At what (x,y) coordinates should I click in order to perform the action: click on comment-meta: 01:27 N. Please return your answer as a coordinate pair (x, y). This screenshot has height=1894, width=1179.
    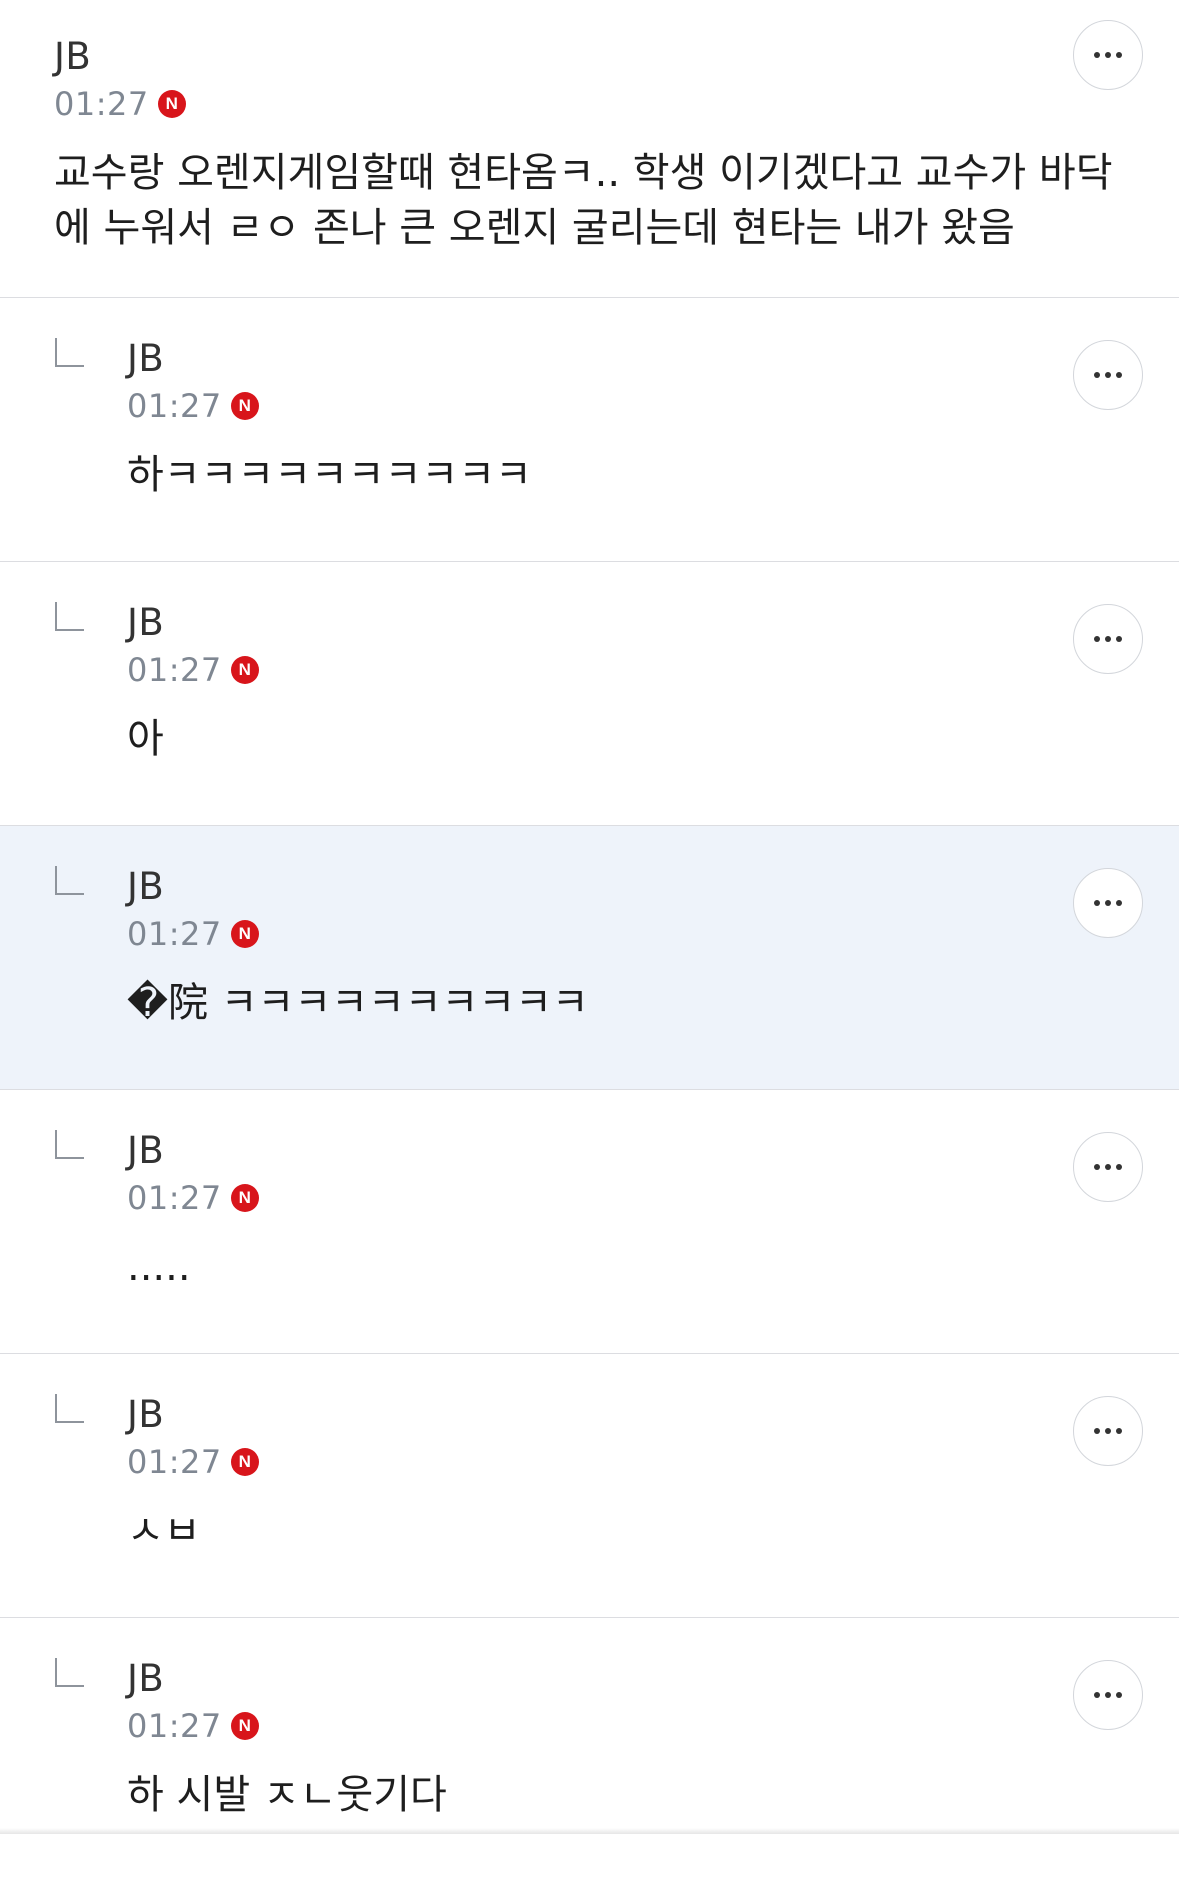
    Looking at the image, I should click on (120, 104).